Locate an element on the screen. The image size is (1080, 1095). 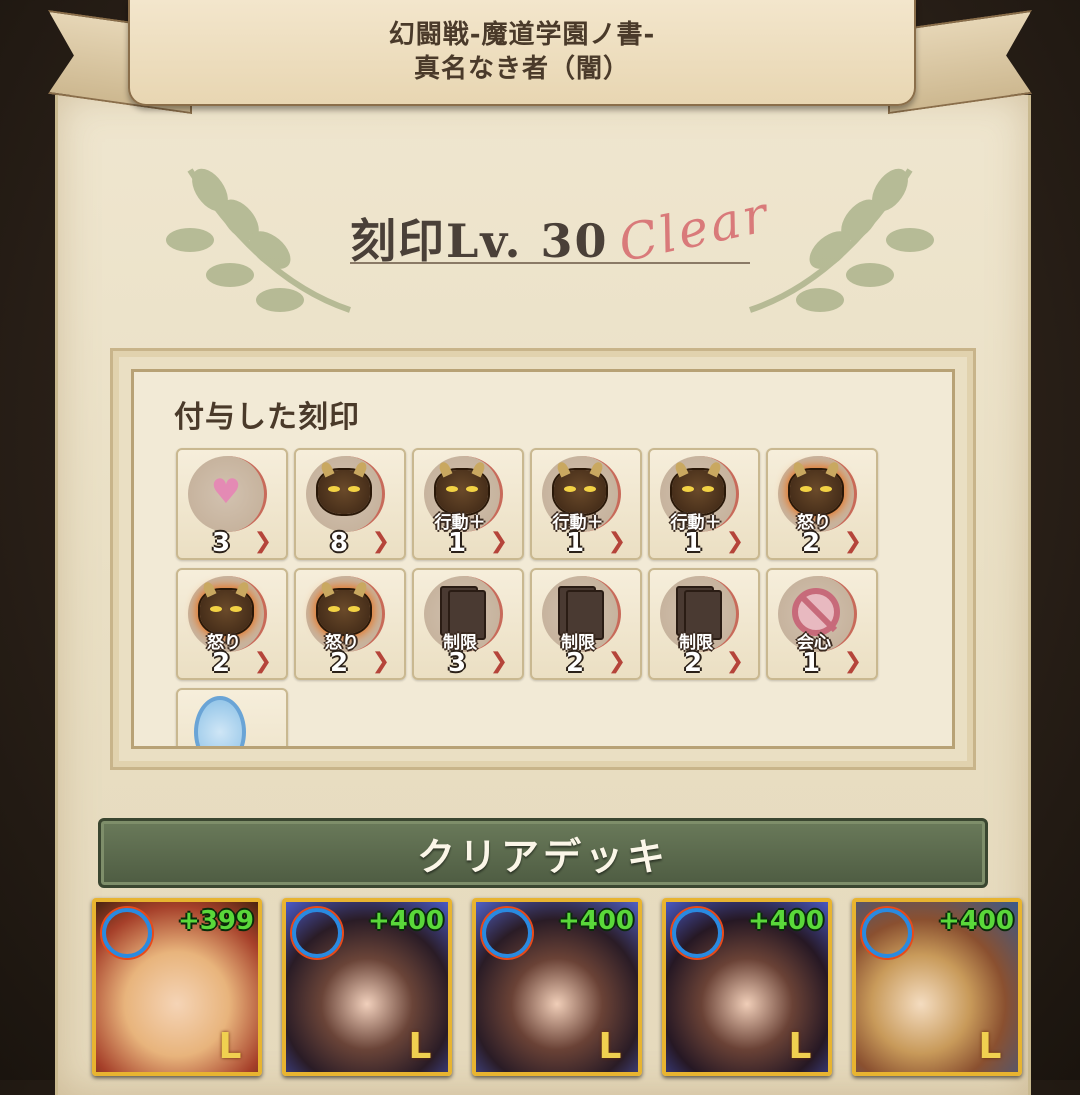
deck-card: +399 L is located at coordinates (177, 987).